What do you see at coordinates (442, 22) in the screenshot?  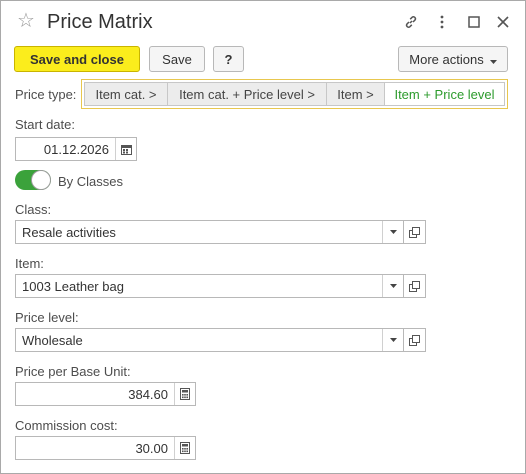 I see `more-vert-icon` at bounding box center [442, 22].